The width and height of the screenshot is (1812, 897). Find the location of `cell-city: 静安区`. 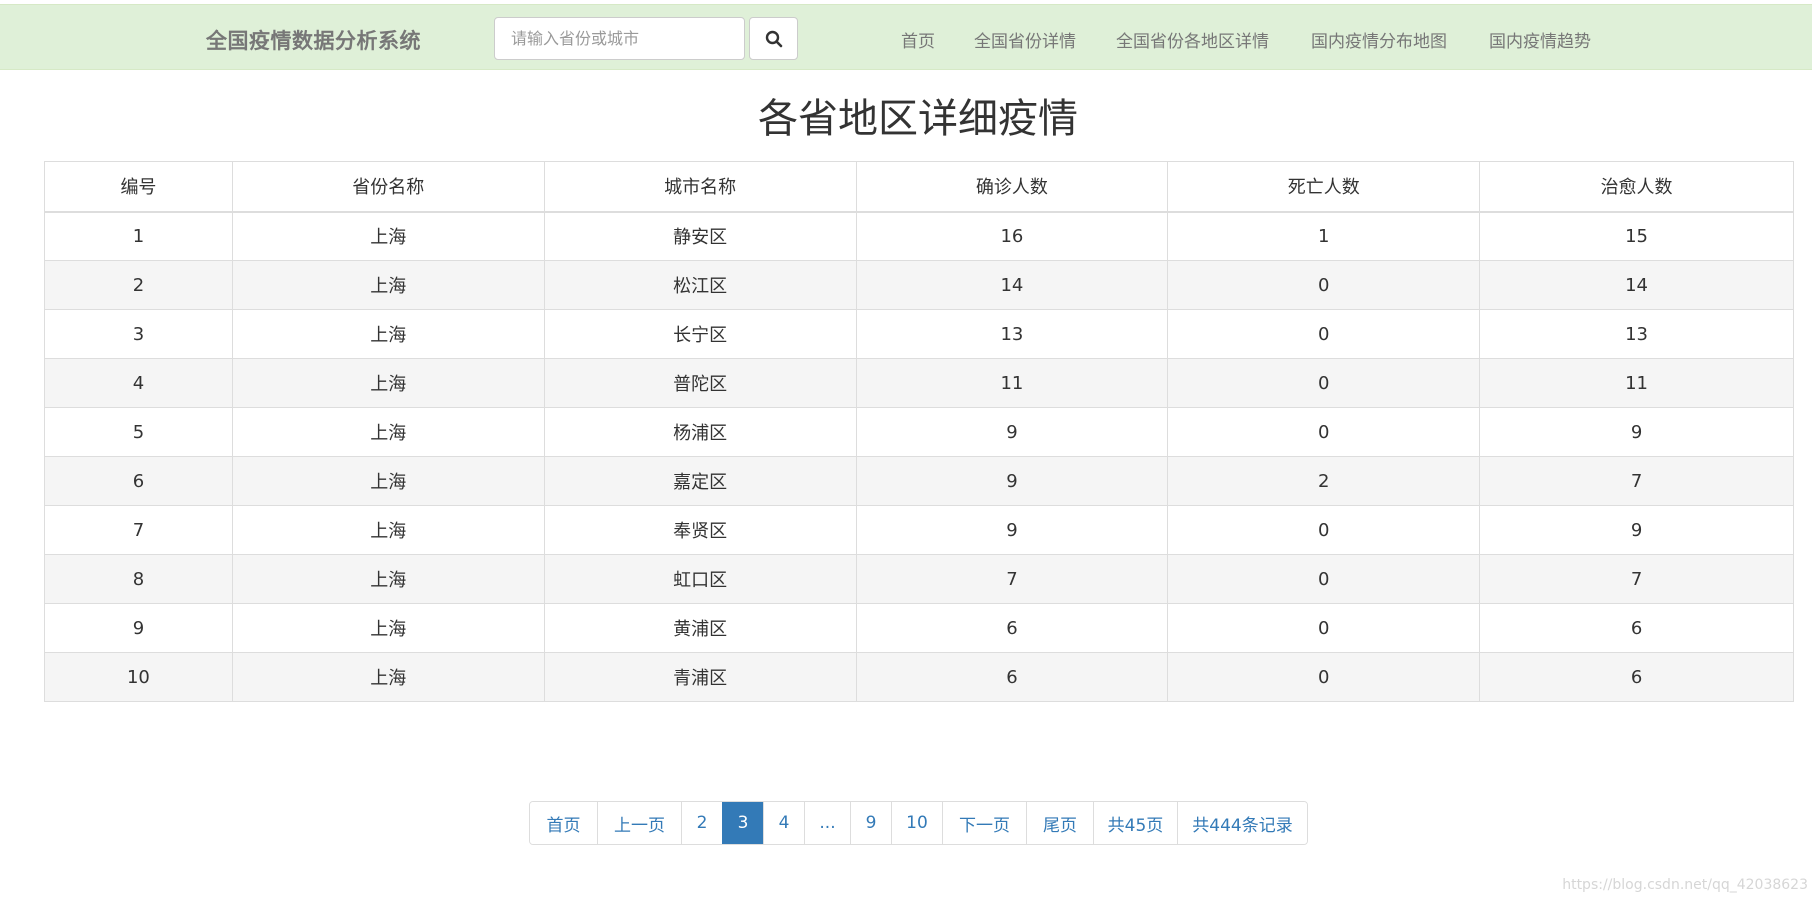

cell-city: 静安区 is located at coordinates (700, 236).